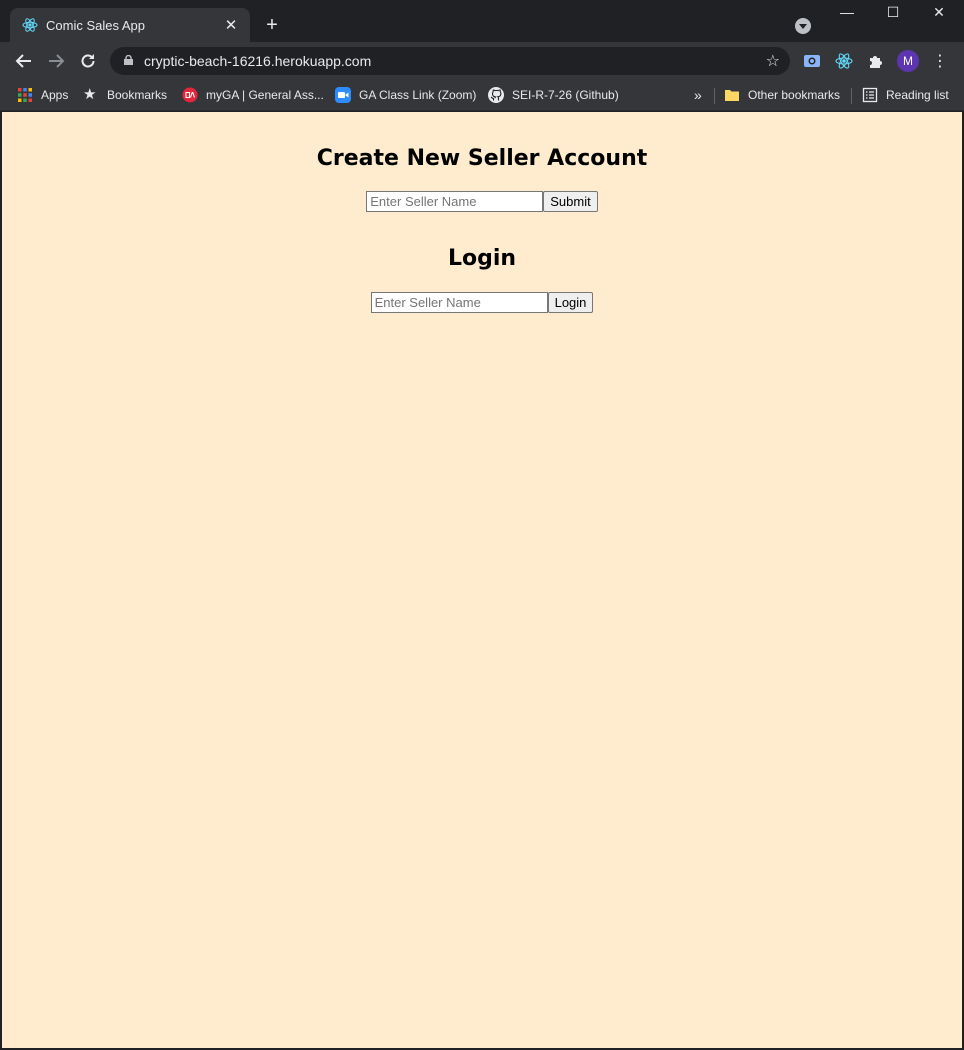  I want to click on browser-tab: Comic Sales App ✕, so click(130, 25).